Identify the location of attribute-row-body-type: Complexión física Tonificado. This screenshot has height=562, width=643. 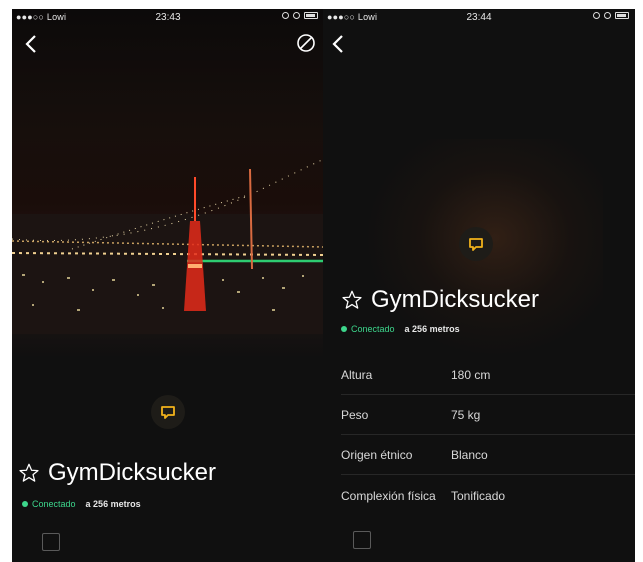
(488, 500).